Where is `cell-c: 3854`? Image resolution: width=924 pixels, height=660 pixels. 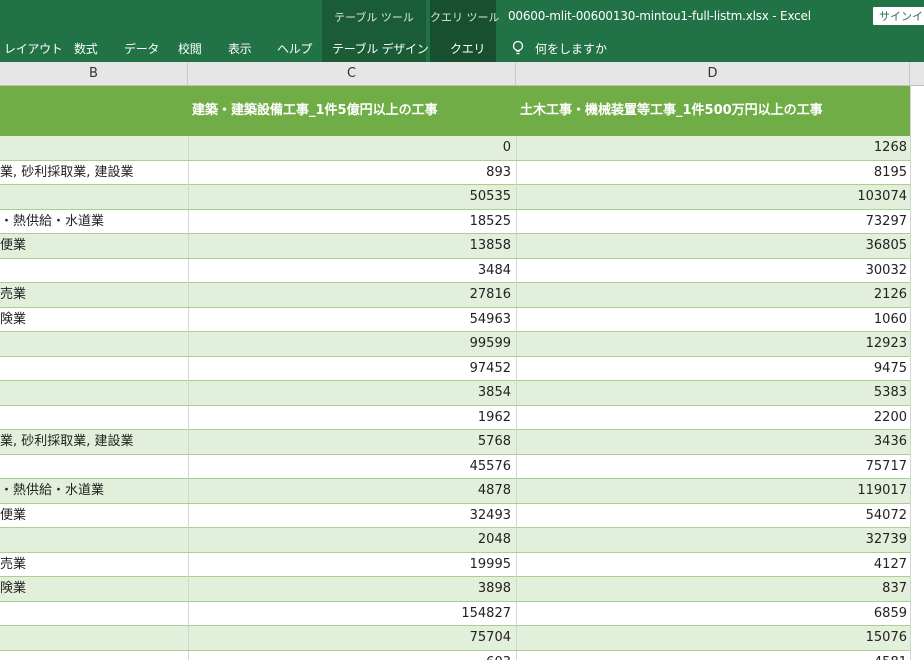 cell-c: 3854 is located at coordinates (351, 393).